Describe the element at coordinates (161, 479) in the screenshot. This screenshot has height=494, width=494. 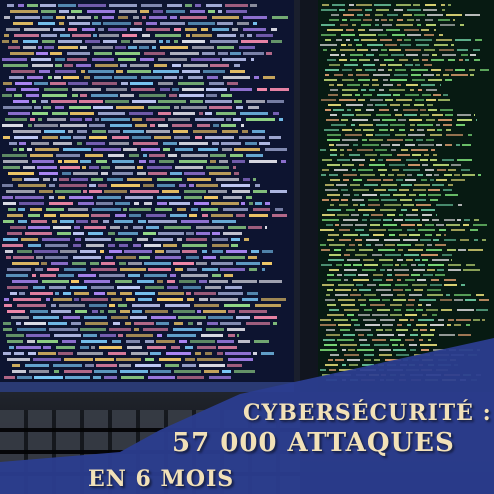
I see `headline-line-3: EN 6 MOIS` at that location.